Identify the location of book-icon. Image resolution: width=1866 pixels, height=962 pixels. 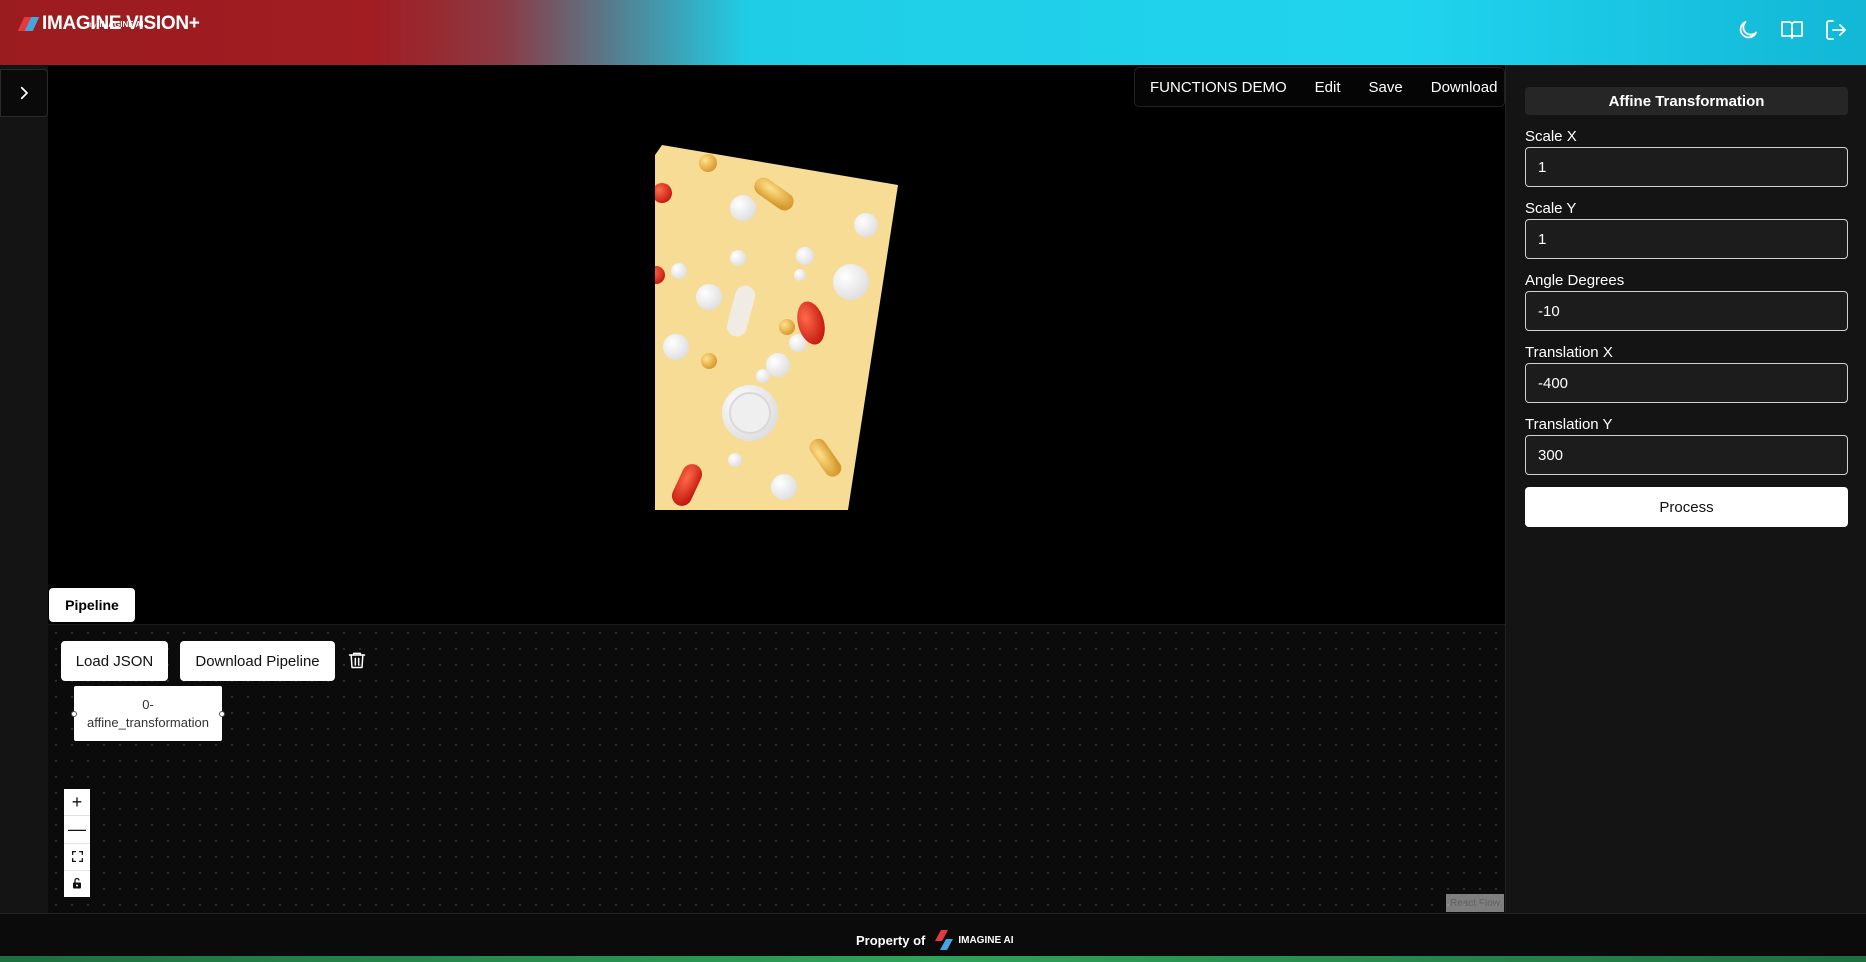
(1792, 30).